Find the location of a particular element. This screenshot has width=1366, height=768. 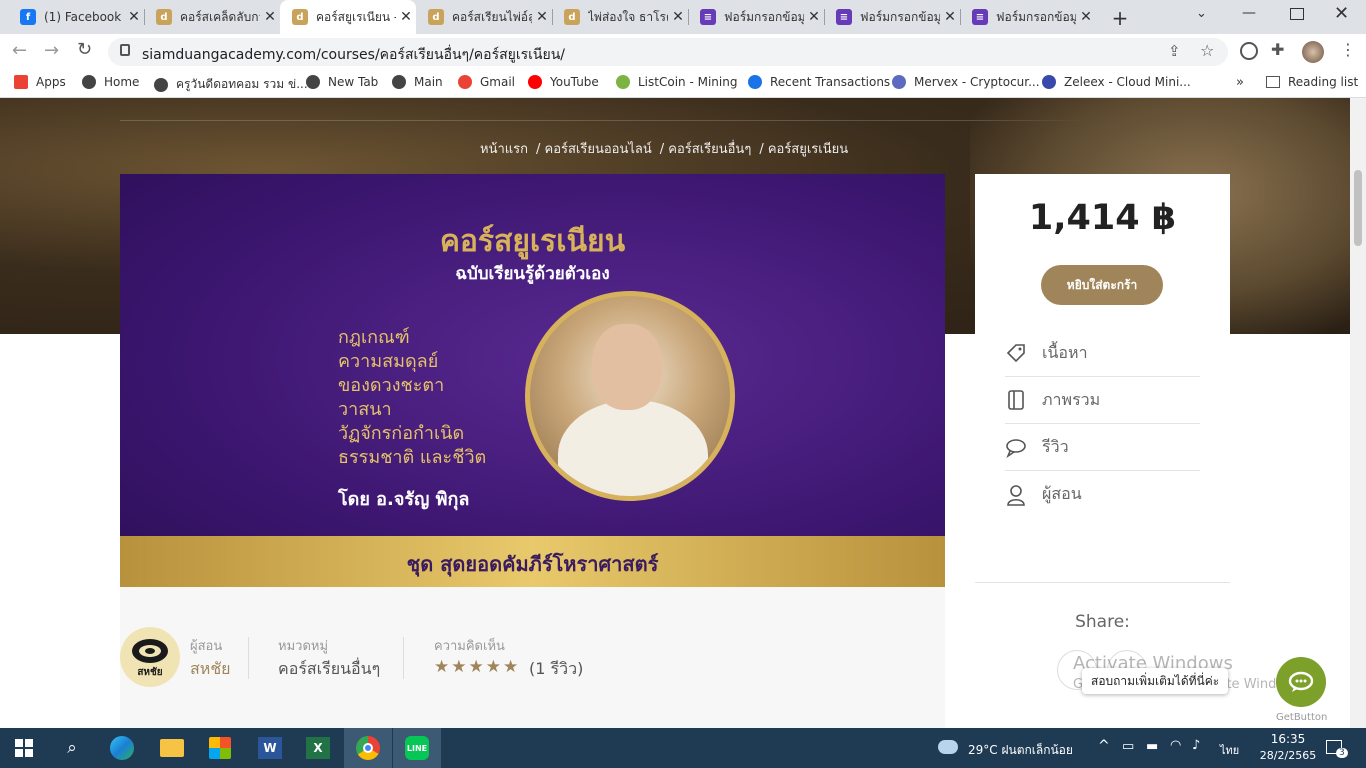

bookmark-item: Gmail is located at coordinates (486, 82).